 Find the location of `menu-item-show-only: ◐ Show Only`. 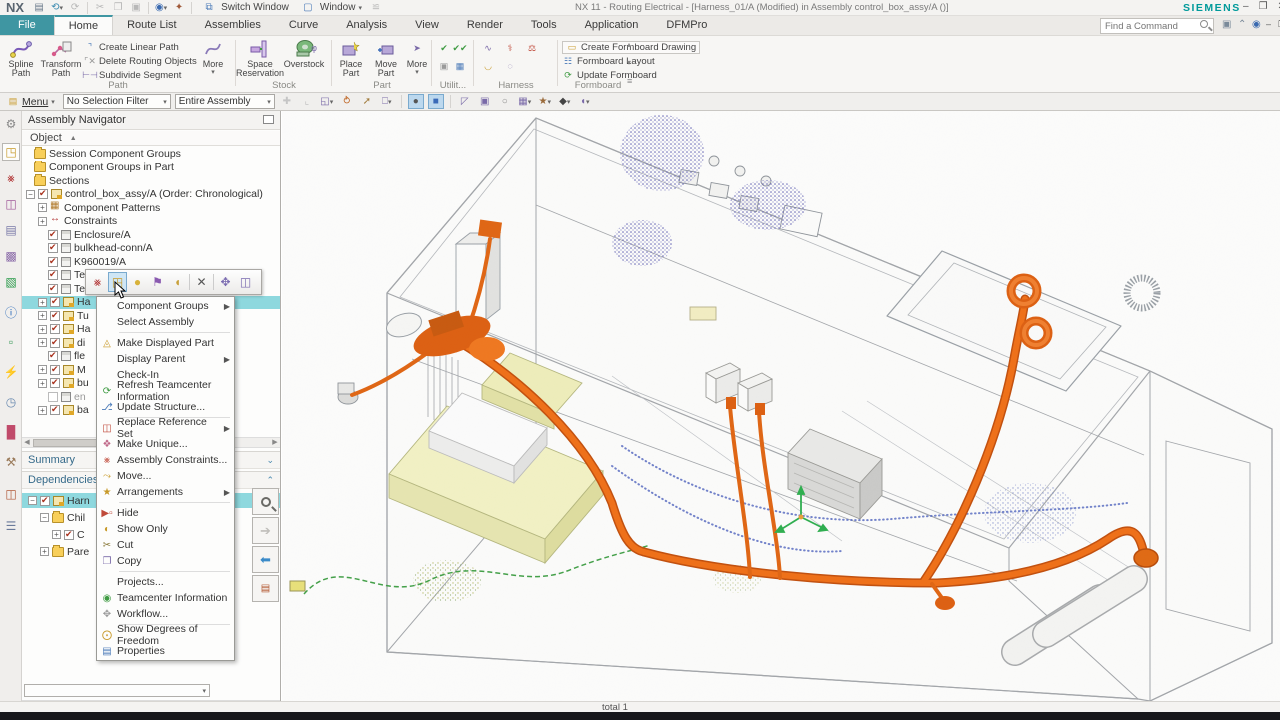

menu-item-show-only: ◐ Show Only is located at coordinates (165, 529).